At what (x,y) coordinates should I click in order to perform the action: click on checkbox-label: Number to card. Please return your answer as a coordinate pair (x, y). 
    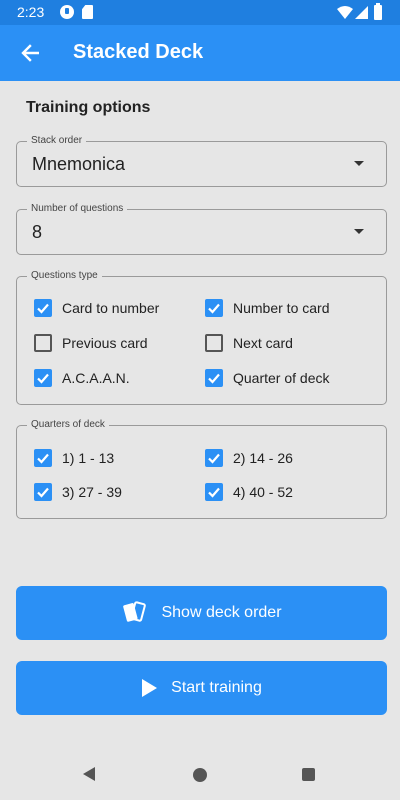
    Looking at the image, I should click on (281, 308).